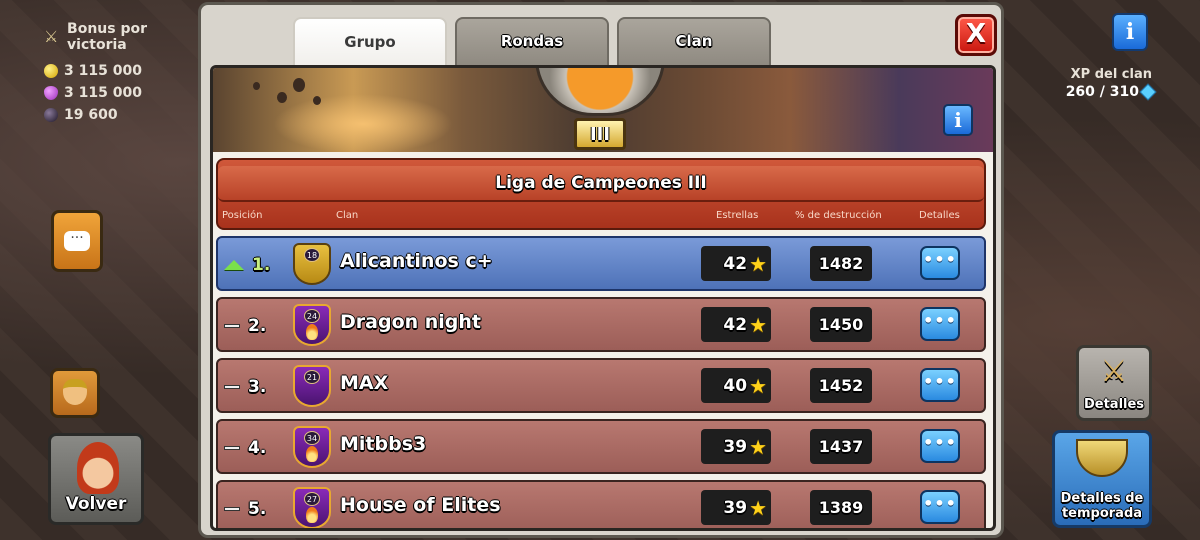 The width and height of the screenshot is (1200, 540). Describe the element at coordinates (1130, 32) in the screenshot. I see `info-icon: i` at that location.